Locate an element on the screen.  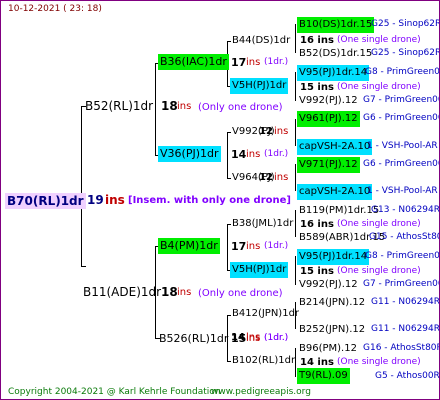
dam-queen-name: B11(ADE)1dr is located at coordinates (122, 292).